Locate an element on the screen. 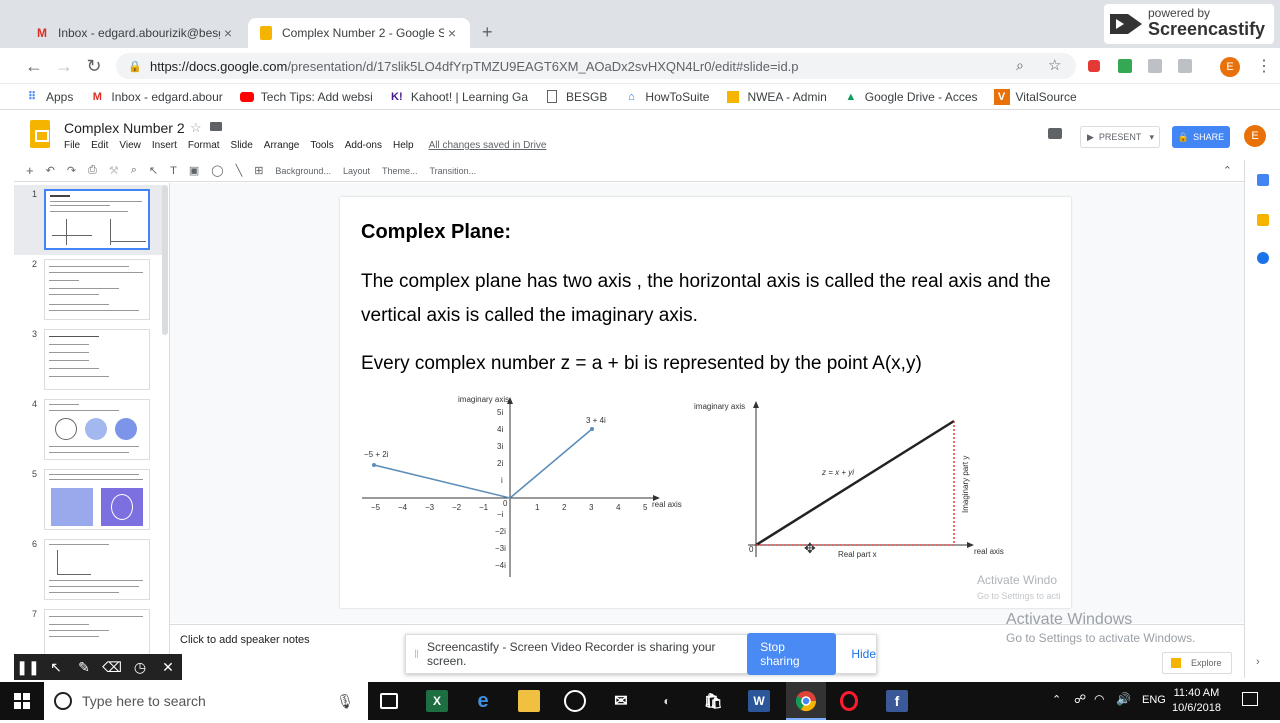 The image size is (1280, 723). bookmark-howtosuite: ⌂ HowToSuite is located at coordinates (666, 97).